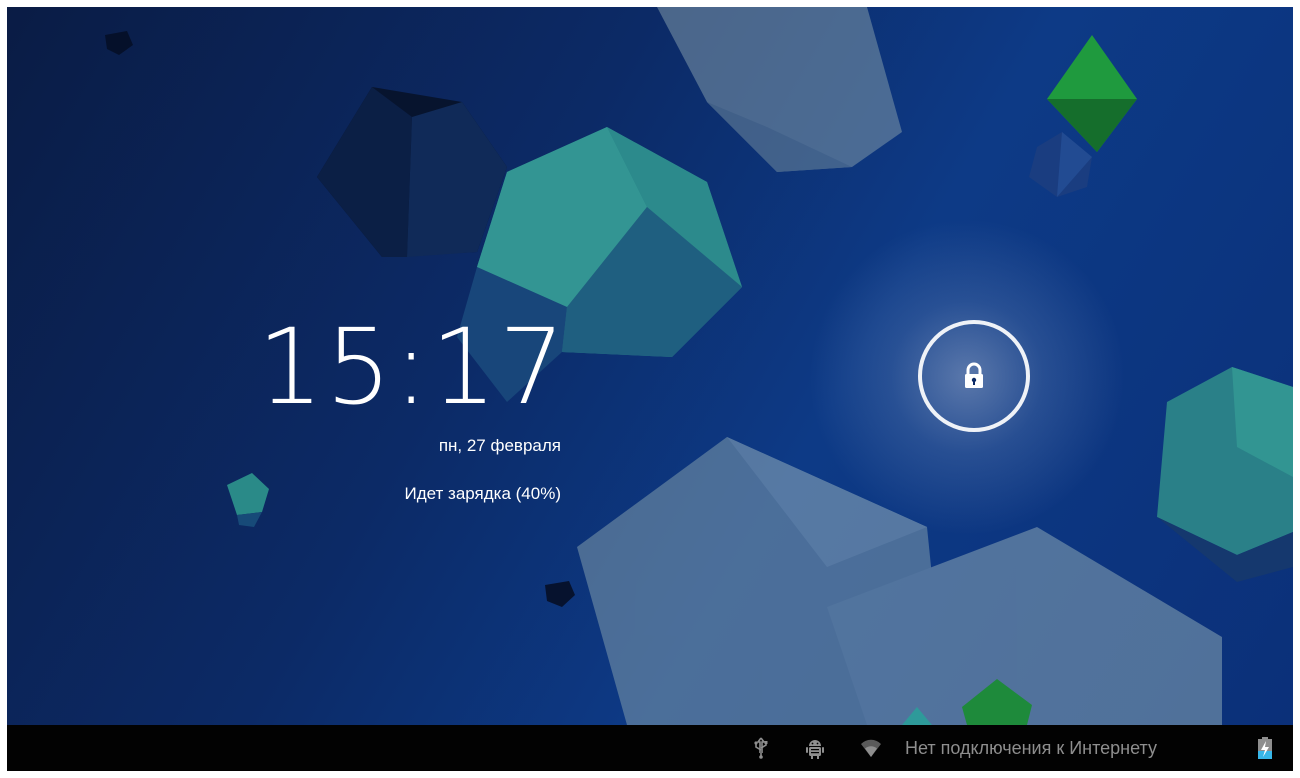 The image size is (1300, 778). Describe the element at coordinates (412, 367) in the screenshot. I see `clock-time: 15:17` at that location.